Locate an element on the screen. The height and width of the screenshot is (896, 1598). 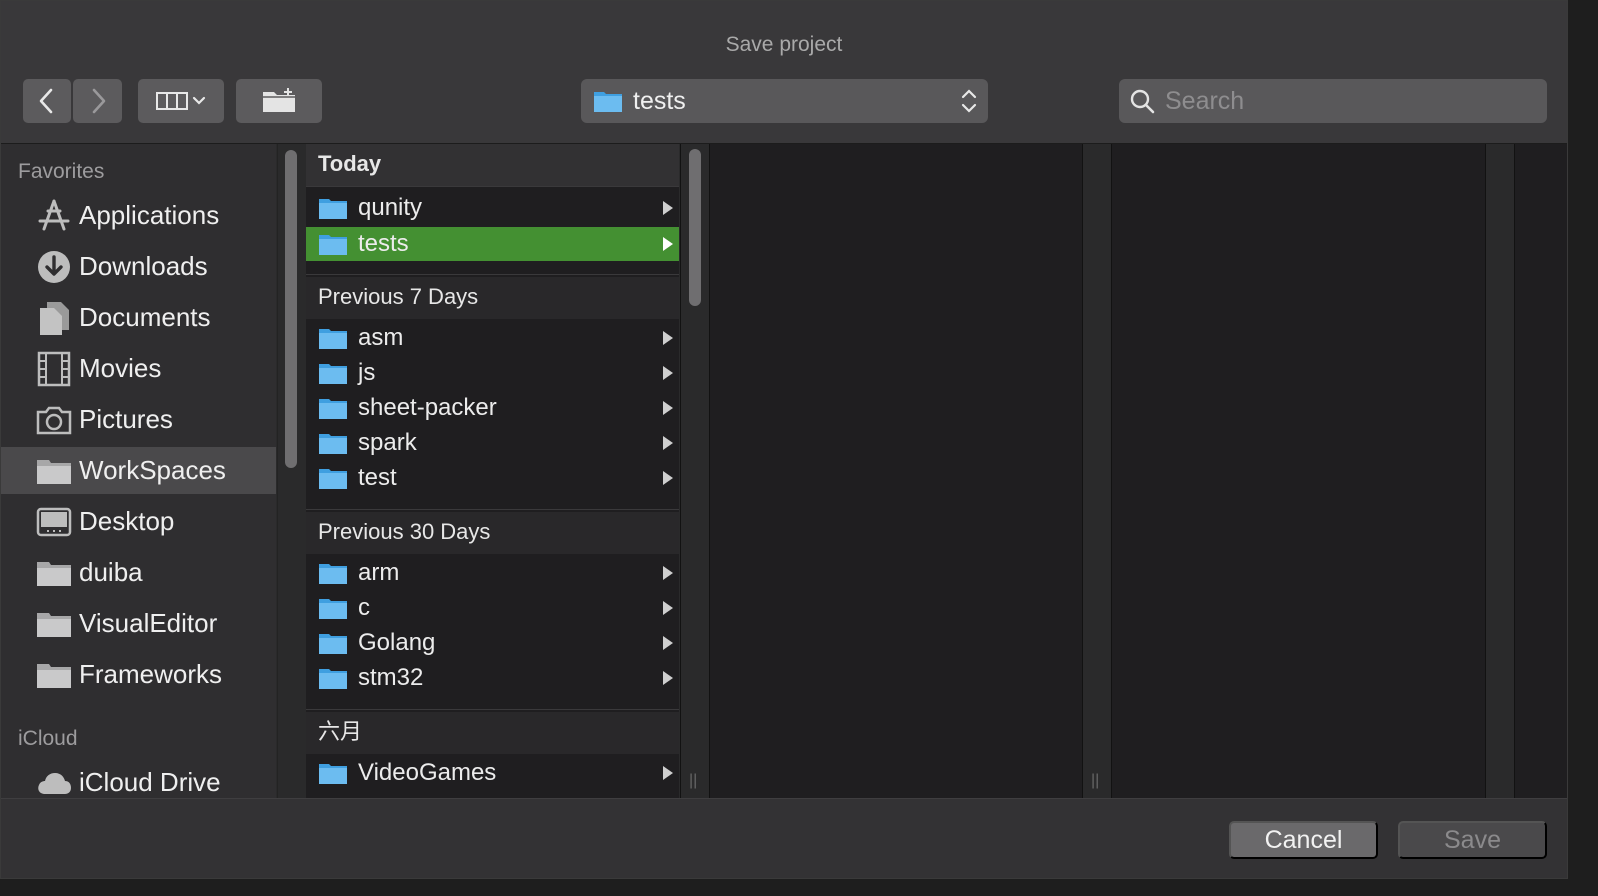
sidebar-section-icloud: iCloud is located at coordinates (48, 738).